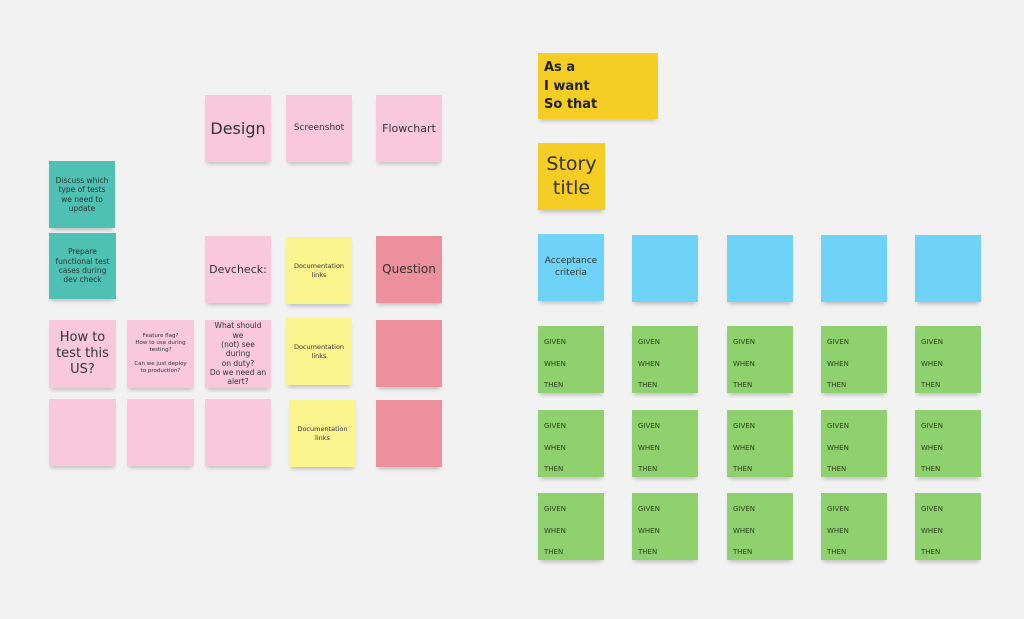 The image size is (1024, 619). Describe the element at coordinates (571, 176) in the screenshot. I see `sticky-note-story-title: Story title` at that location.